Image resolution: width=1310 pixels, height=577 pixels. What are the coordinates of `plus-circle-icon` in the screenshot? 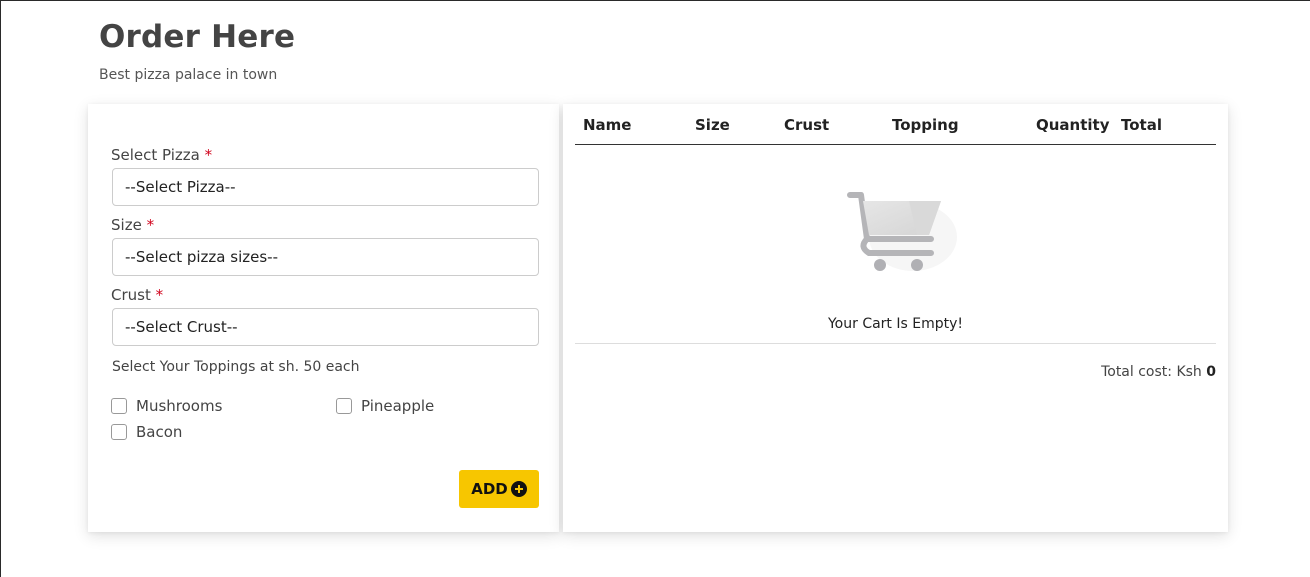 It's located at (518, 489).